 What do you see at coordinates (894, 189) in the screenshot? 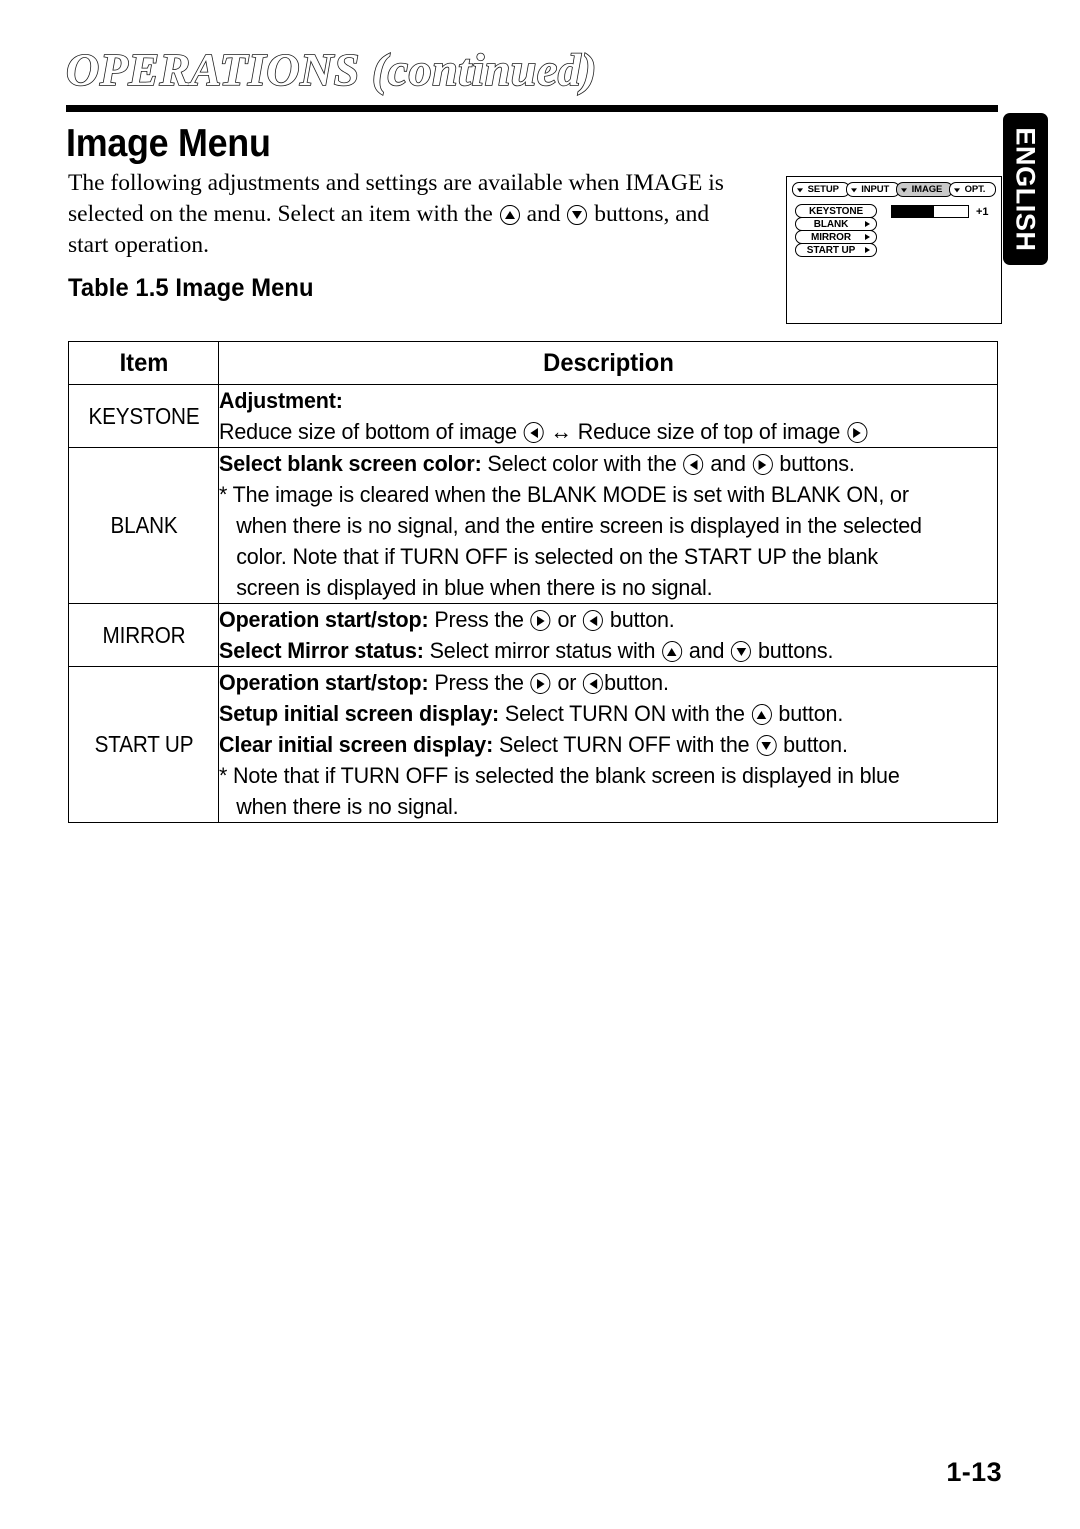
I see `osd-tab-bar: SETUP INPUT IMAGE OPT.` at bounding box center [894, 189].